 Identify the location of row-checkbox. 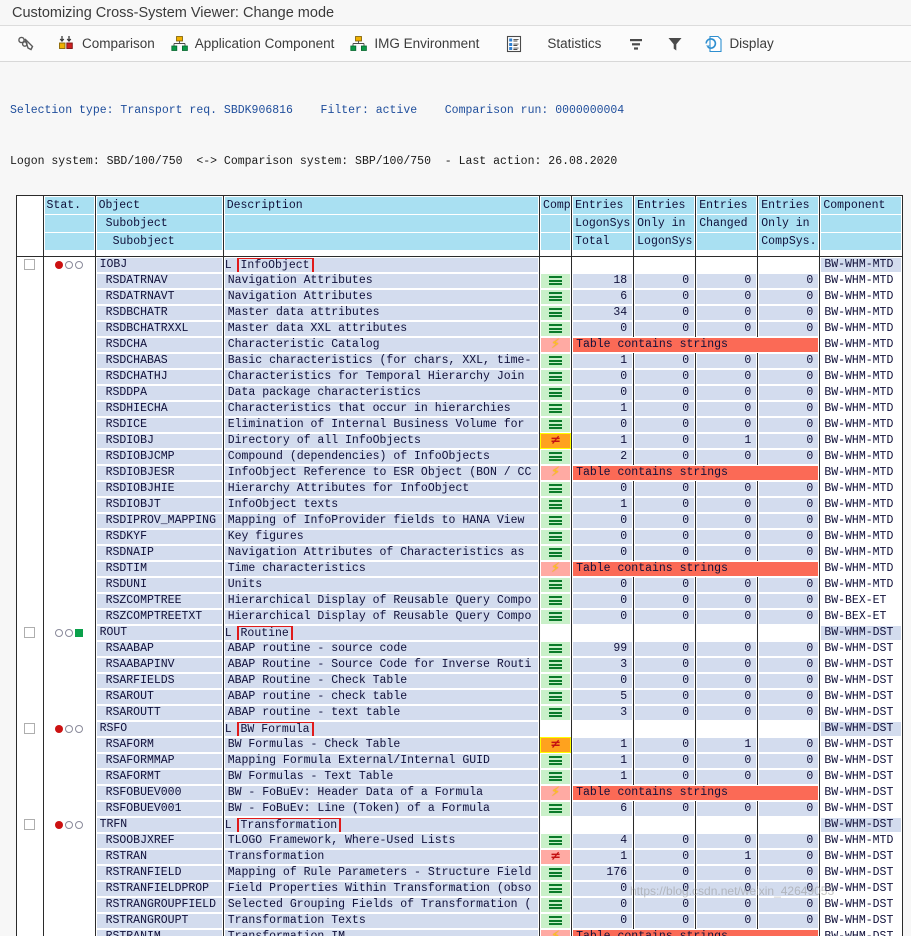
(29, 728).